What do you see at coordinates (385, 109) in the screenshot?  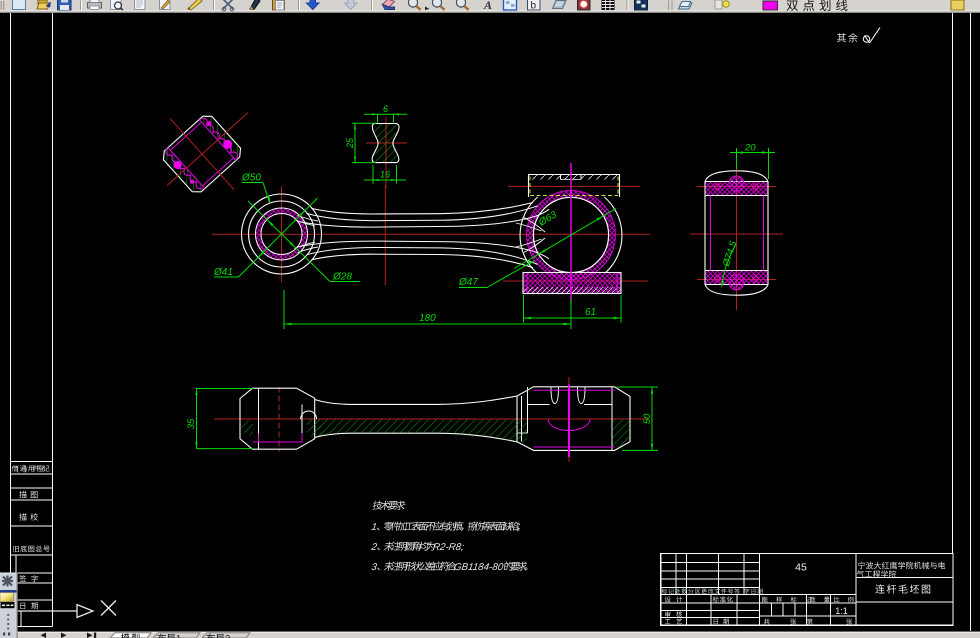 I see `svg-text: 6` at bounding box center [385, 109].